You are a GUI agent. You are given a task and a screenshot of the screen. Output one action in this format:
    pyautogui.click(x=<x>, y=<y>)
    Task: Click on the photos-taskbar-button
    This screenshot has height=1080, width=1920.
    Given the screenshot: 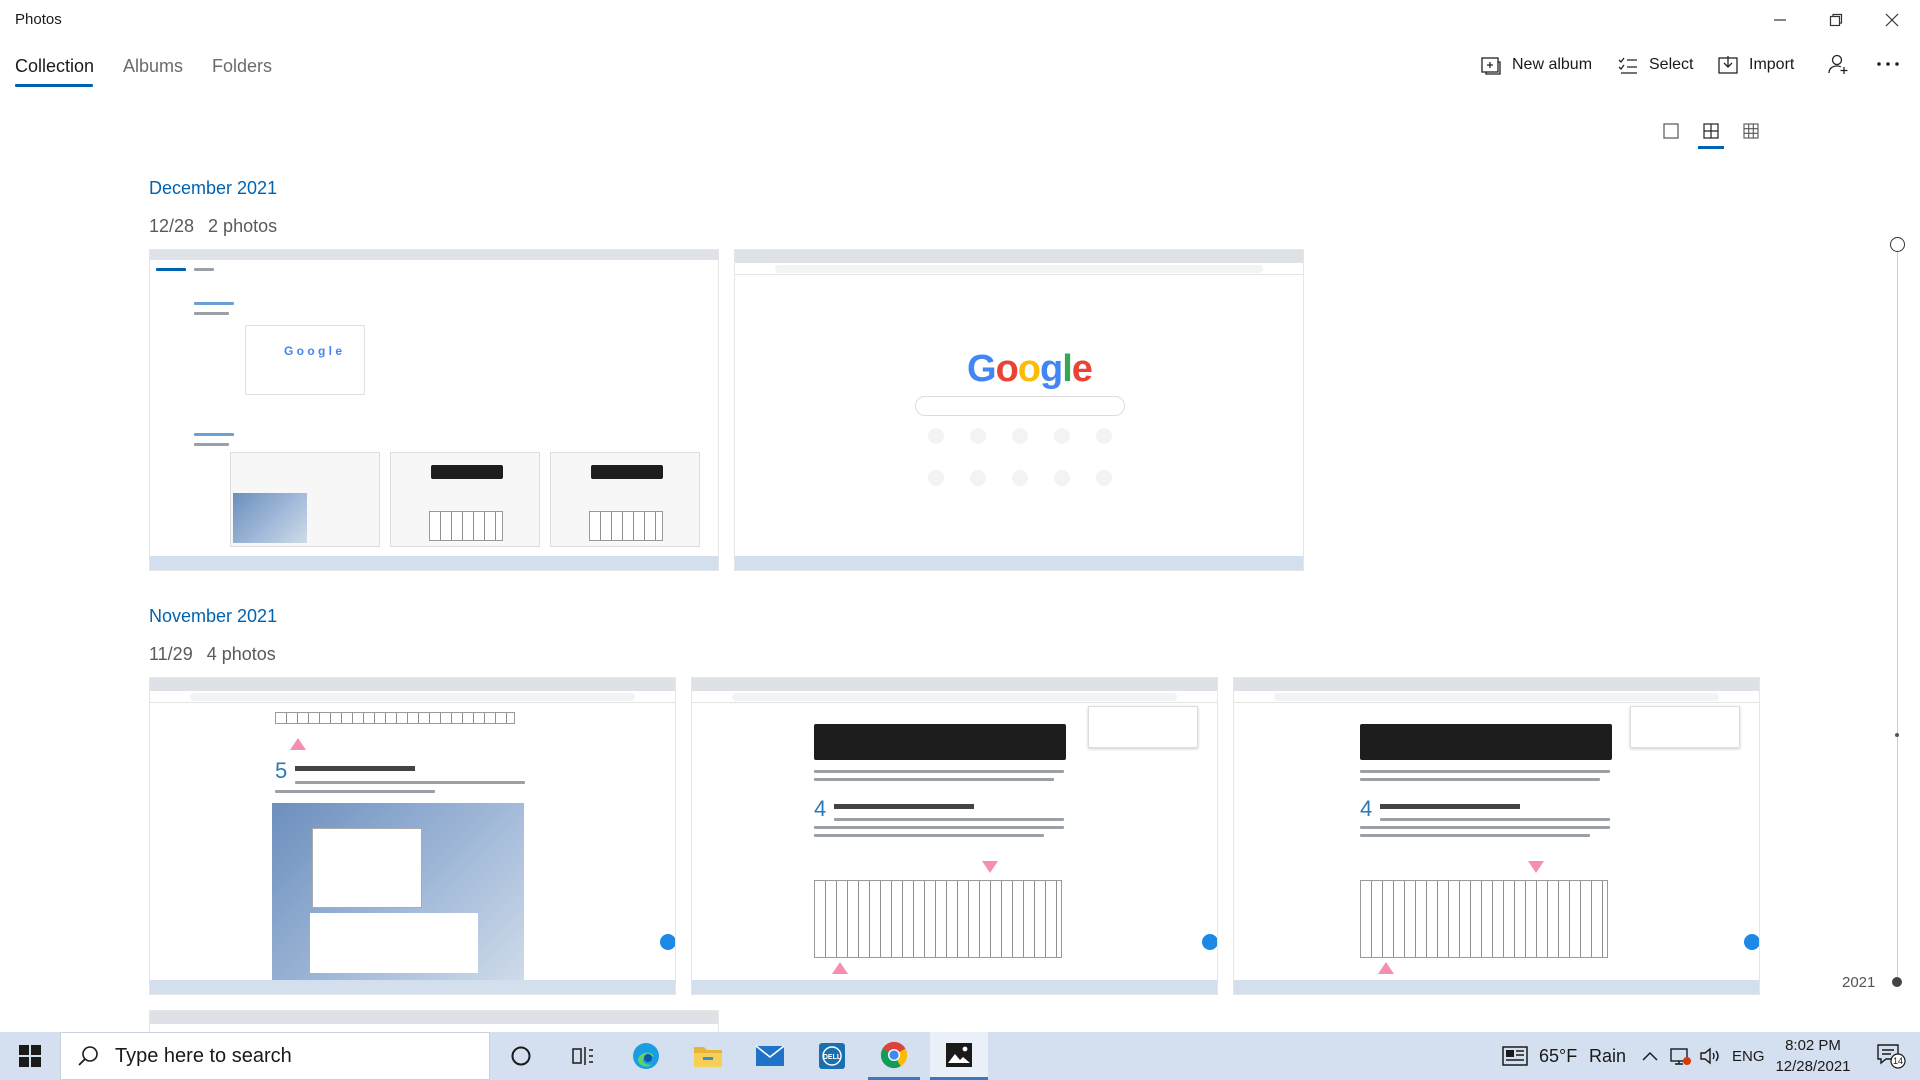 What is the action you would take?
    pyautogui.click(x=959, y=1056)
    